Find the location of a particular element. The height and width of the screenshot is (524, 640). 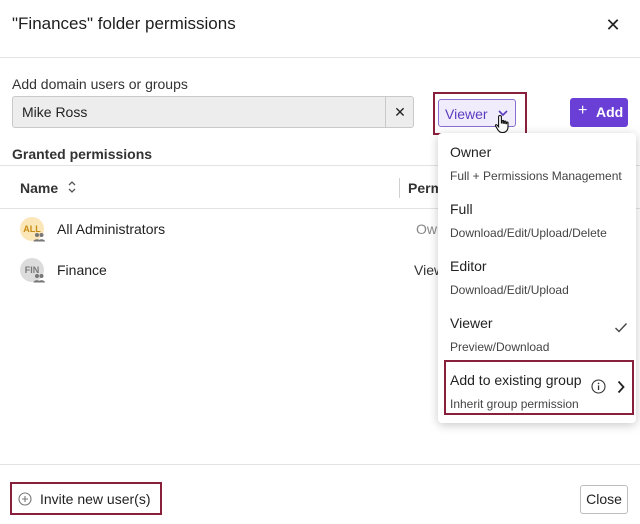

close-icon: ✕ is located at coordinates (613, 25).